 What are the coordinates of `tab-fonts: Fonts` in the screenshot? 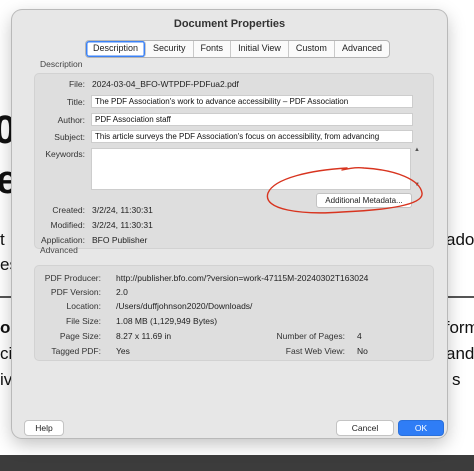 It's located at (213, 49).